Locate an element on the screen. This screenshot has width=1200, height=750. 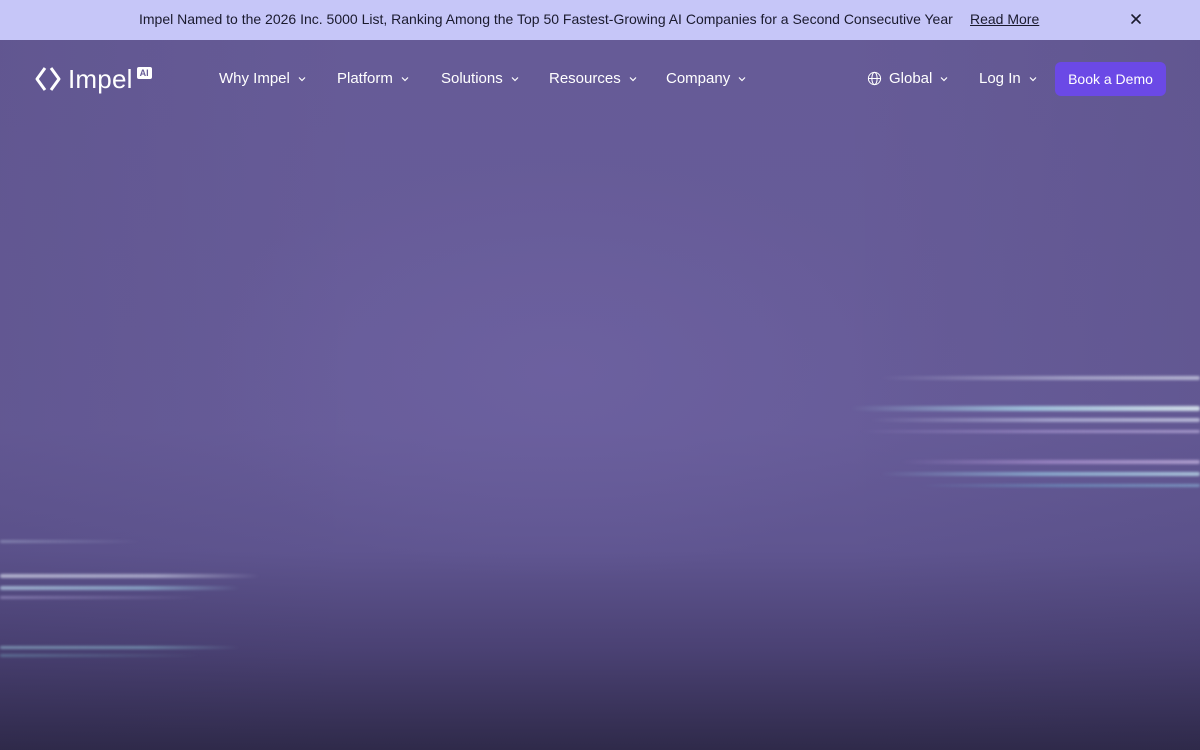
globe-icon is located at coordinates (874, 78).